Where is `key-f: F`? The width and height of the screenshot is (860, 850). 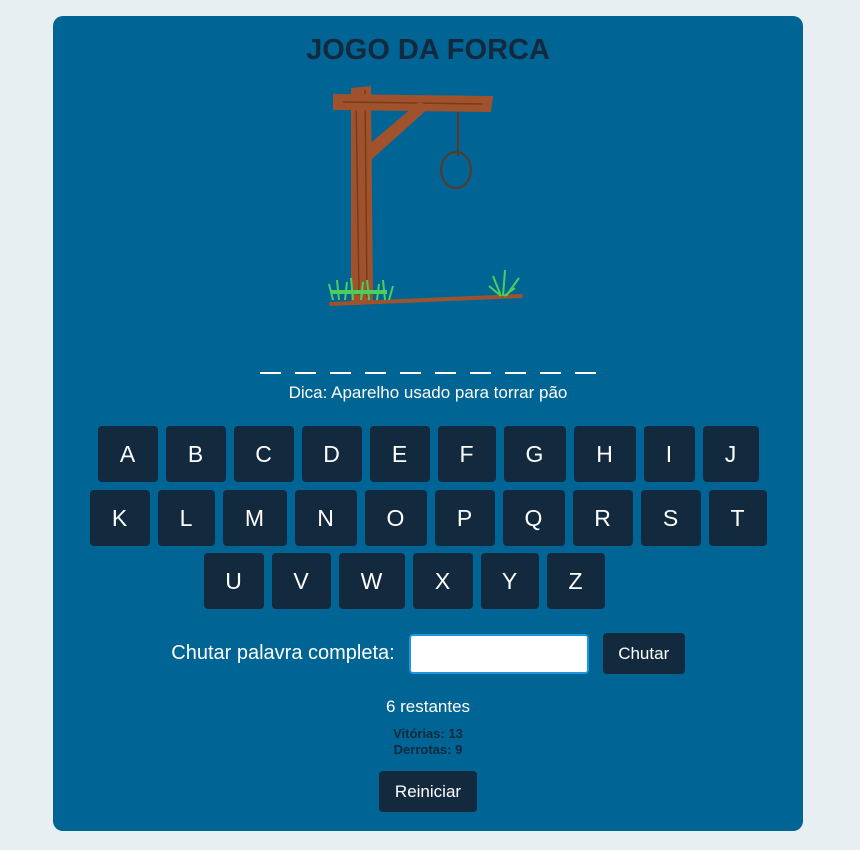
key-f: F is located at coordinates (466, 454).